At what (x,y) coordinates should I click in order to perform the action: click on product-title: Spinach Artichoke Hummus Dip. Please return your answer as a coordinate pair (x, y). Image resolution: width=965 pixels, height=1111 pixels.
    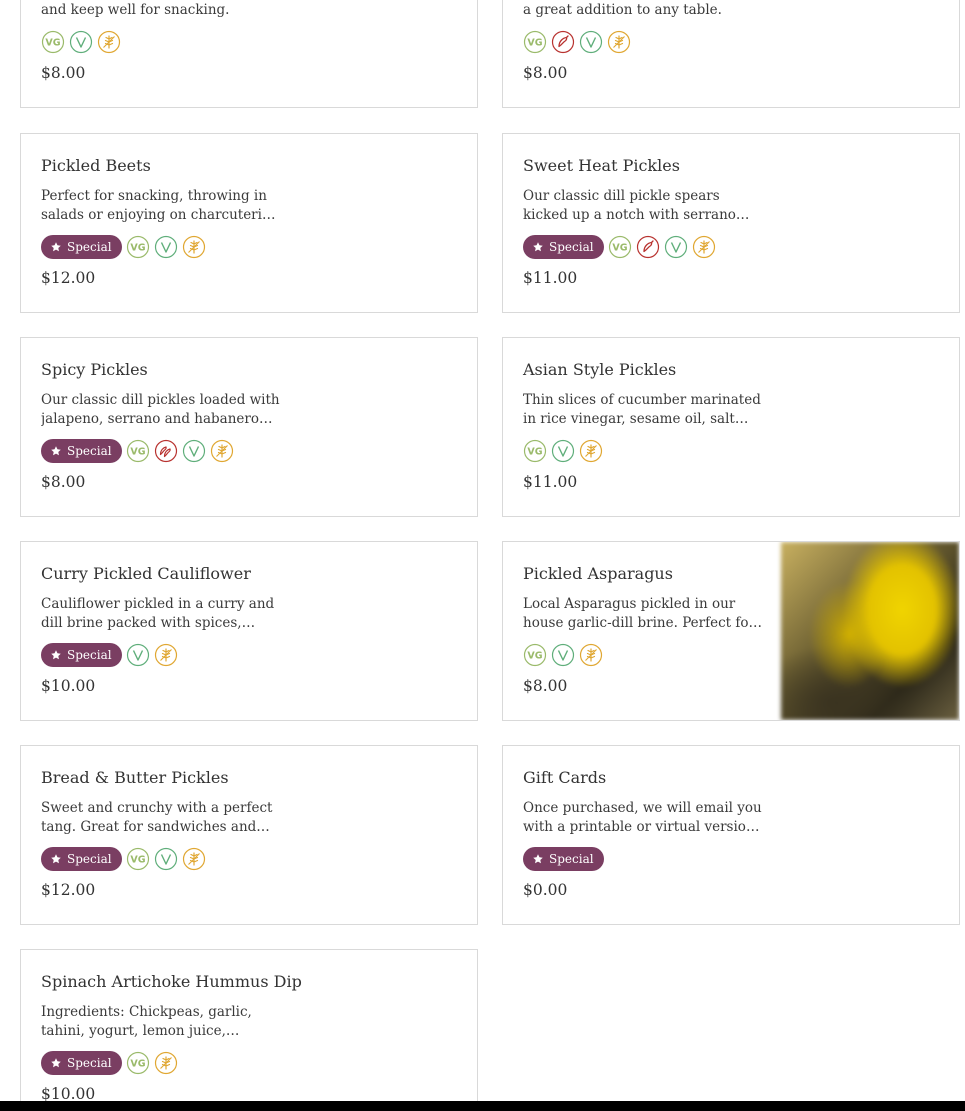
    Looking at the image, I should click on (171, 981).